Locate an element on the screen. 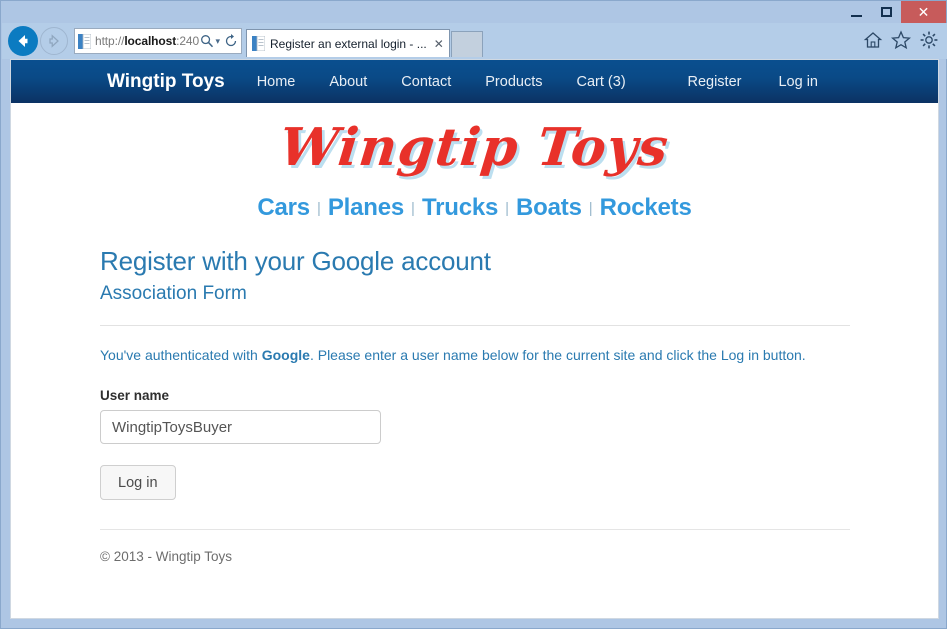 Image resolution: width=947 pixels, height=629 pixels. url-scheme: http:// is located at coordinates (110, 41).